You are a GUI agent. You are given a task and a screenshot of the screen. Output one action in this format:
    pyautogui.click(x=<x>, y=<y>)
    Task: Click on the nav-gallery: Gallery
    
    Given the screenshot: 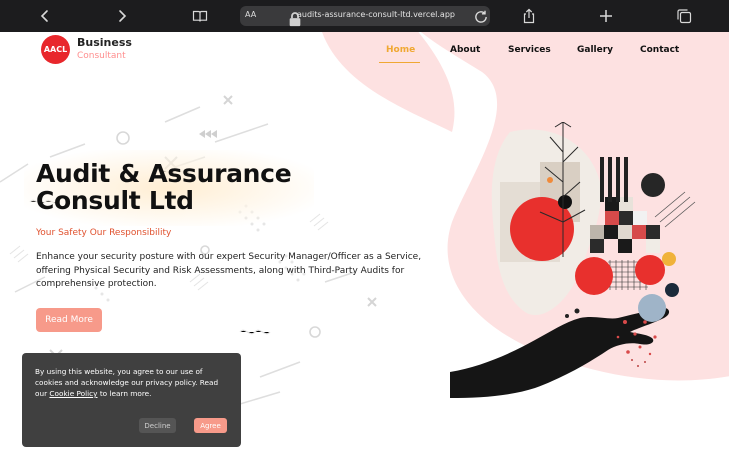 What is the action you would take?
    pyautogui.click(x=595, y=50)
    